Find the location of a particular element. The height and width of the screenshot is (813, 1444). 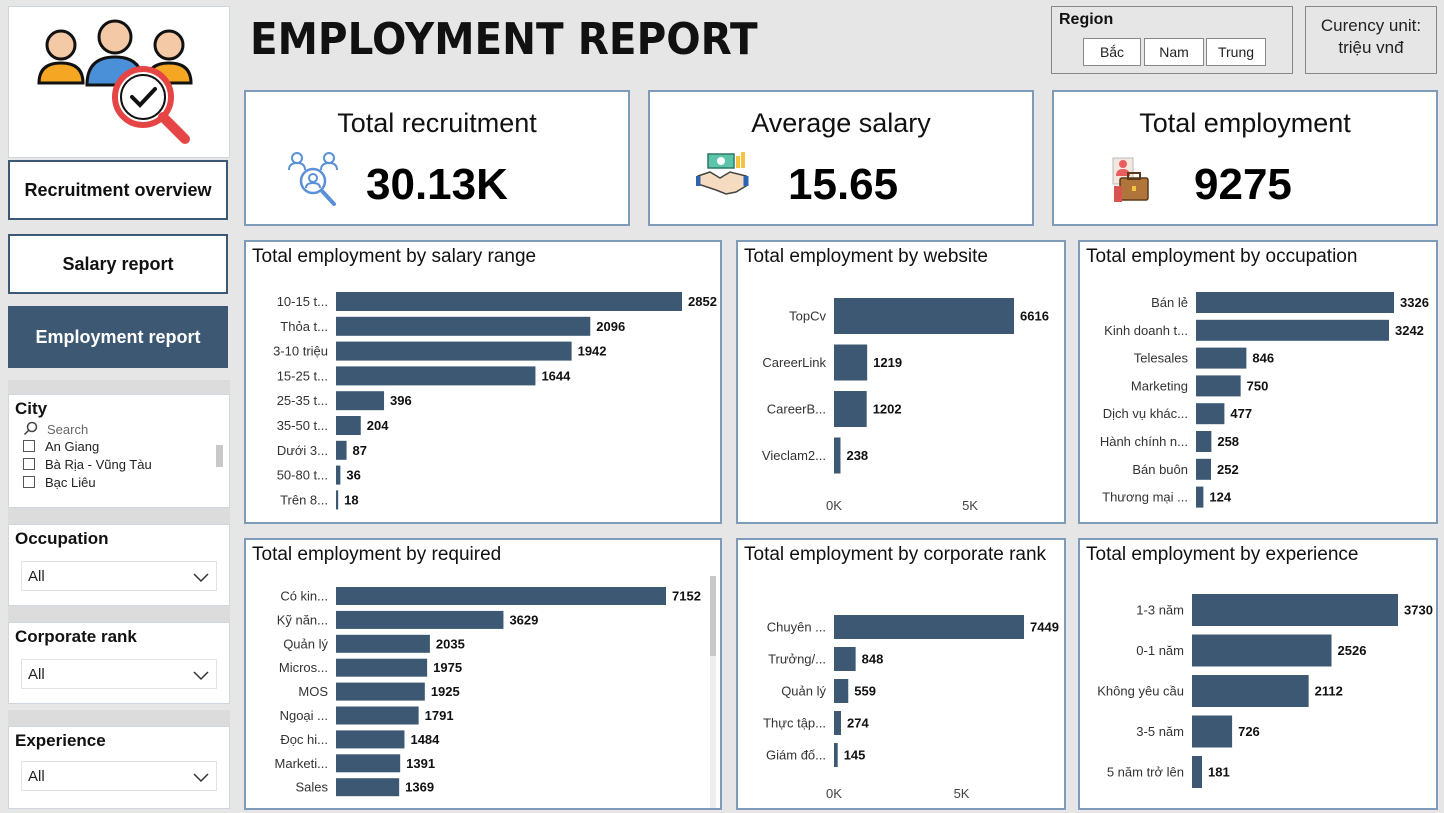

kpi-total-recruitment: Total recruitment 30.13K is located at coordinates (437, 158).